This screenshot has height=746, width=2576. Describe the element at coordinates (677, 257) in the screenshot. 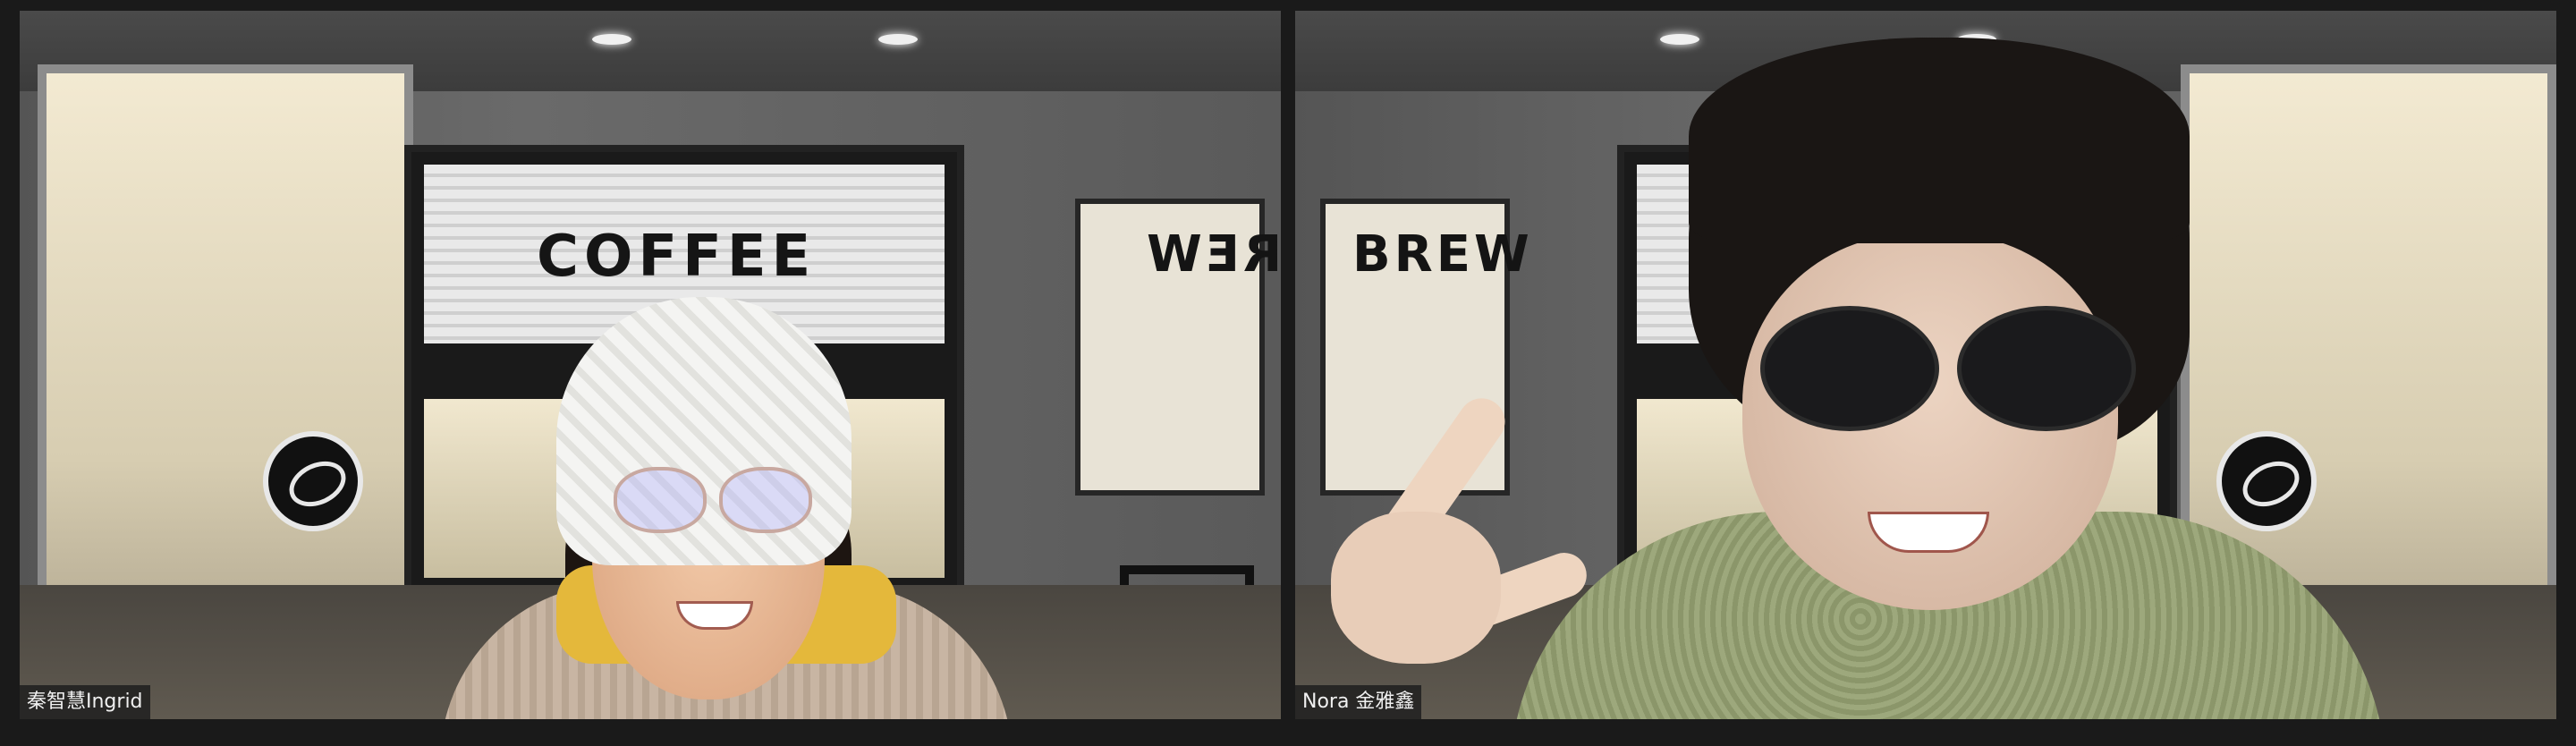

I see `coffee-sign: COFFEE` at that location.